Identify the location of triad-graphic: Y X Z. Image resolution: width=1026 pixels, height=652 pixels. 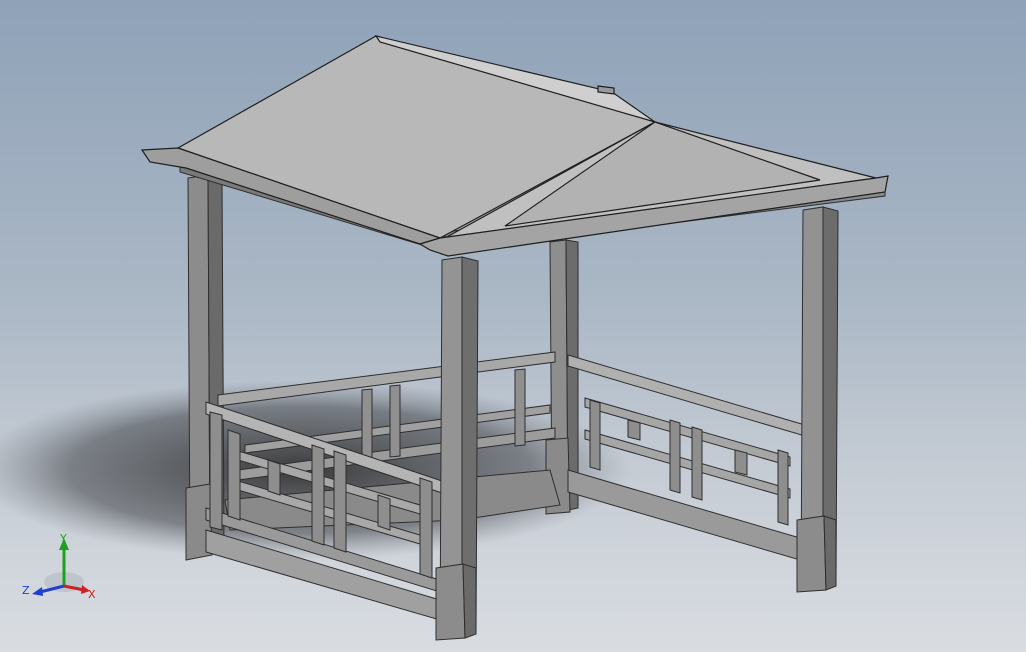
(59, 566).